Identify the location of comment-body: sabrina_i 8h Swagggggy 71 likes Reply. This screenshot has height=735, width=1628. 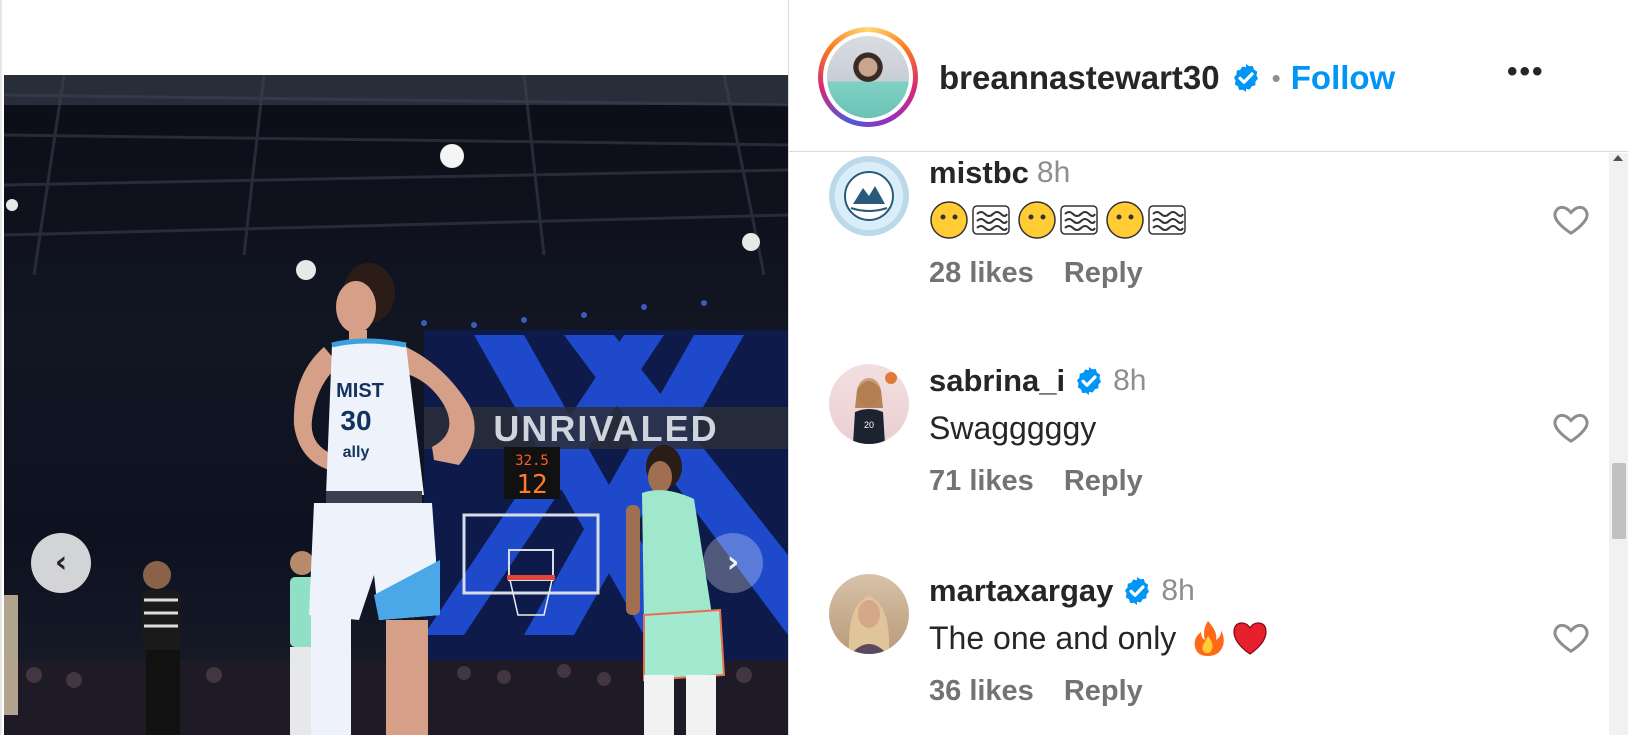
(1038, 429).